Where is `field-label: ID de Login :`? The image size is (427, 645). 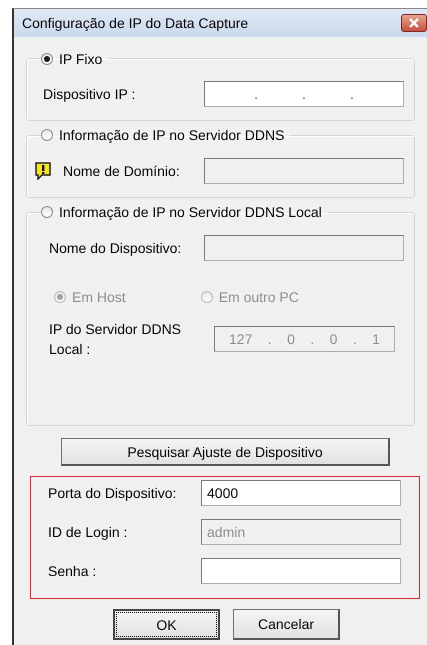 field-label: ID de Login : is located at coordinates (88, 532).